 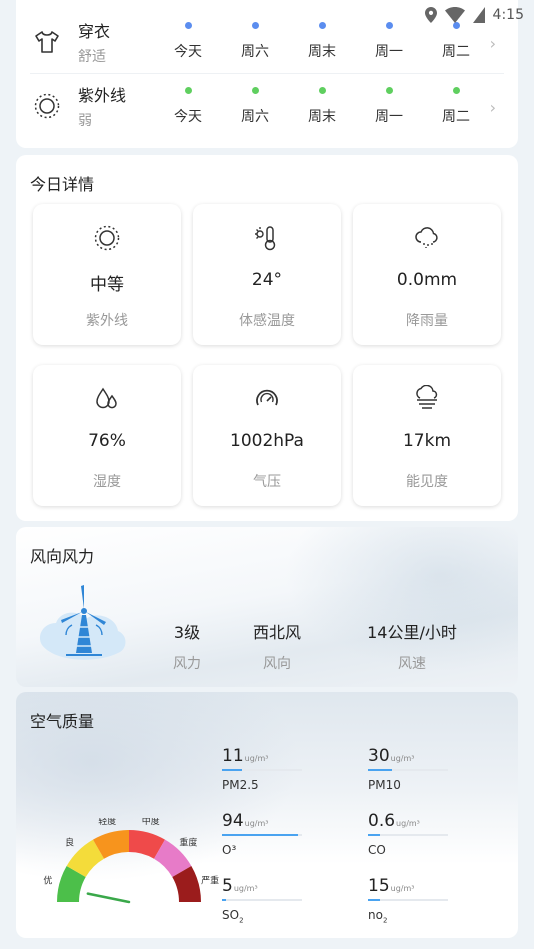 What do you see at coordinates (430, 15) in the screenshot?
I see `location-icon` at bounding box center [430, 15].